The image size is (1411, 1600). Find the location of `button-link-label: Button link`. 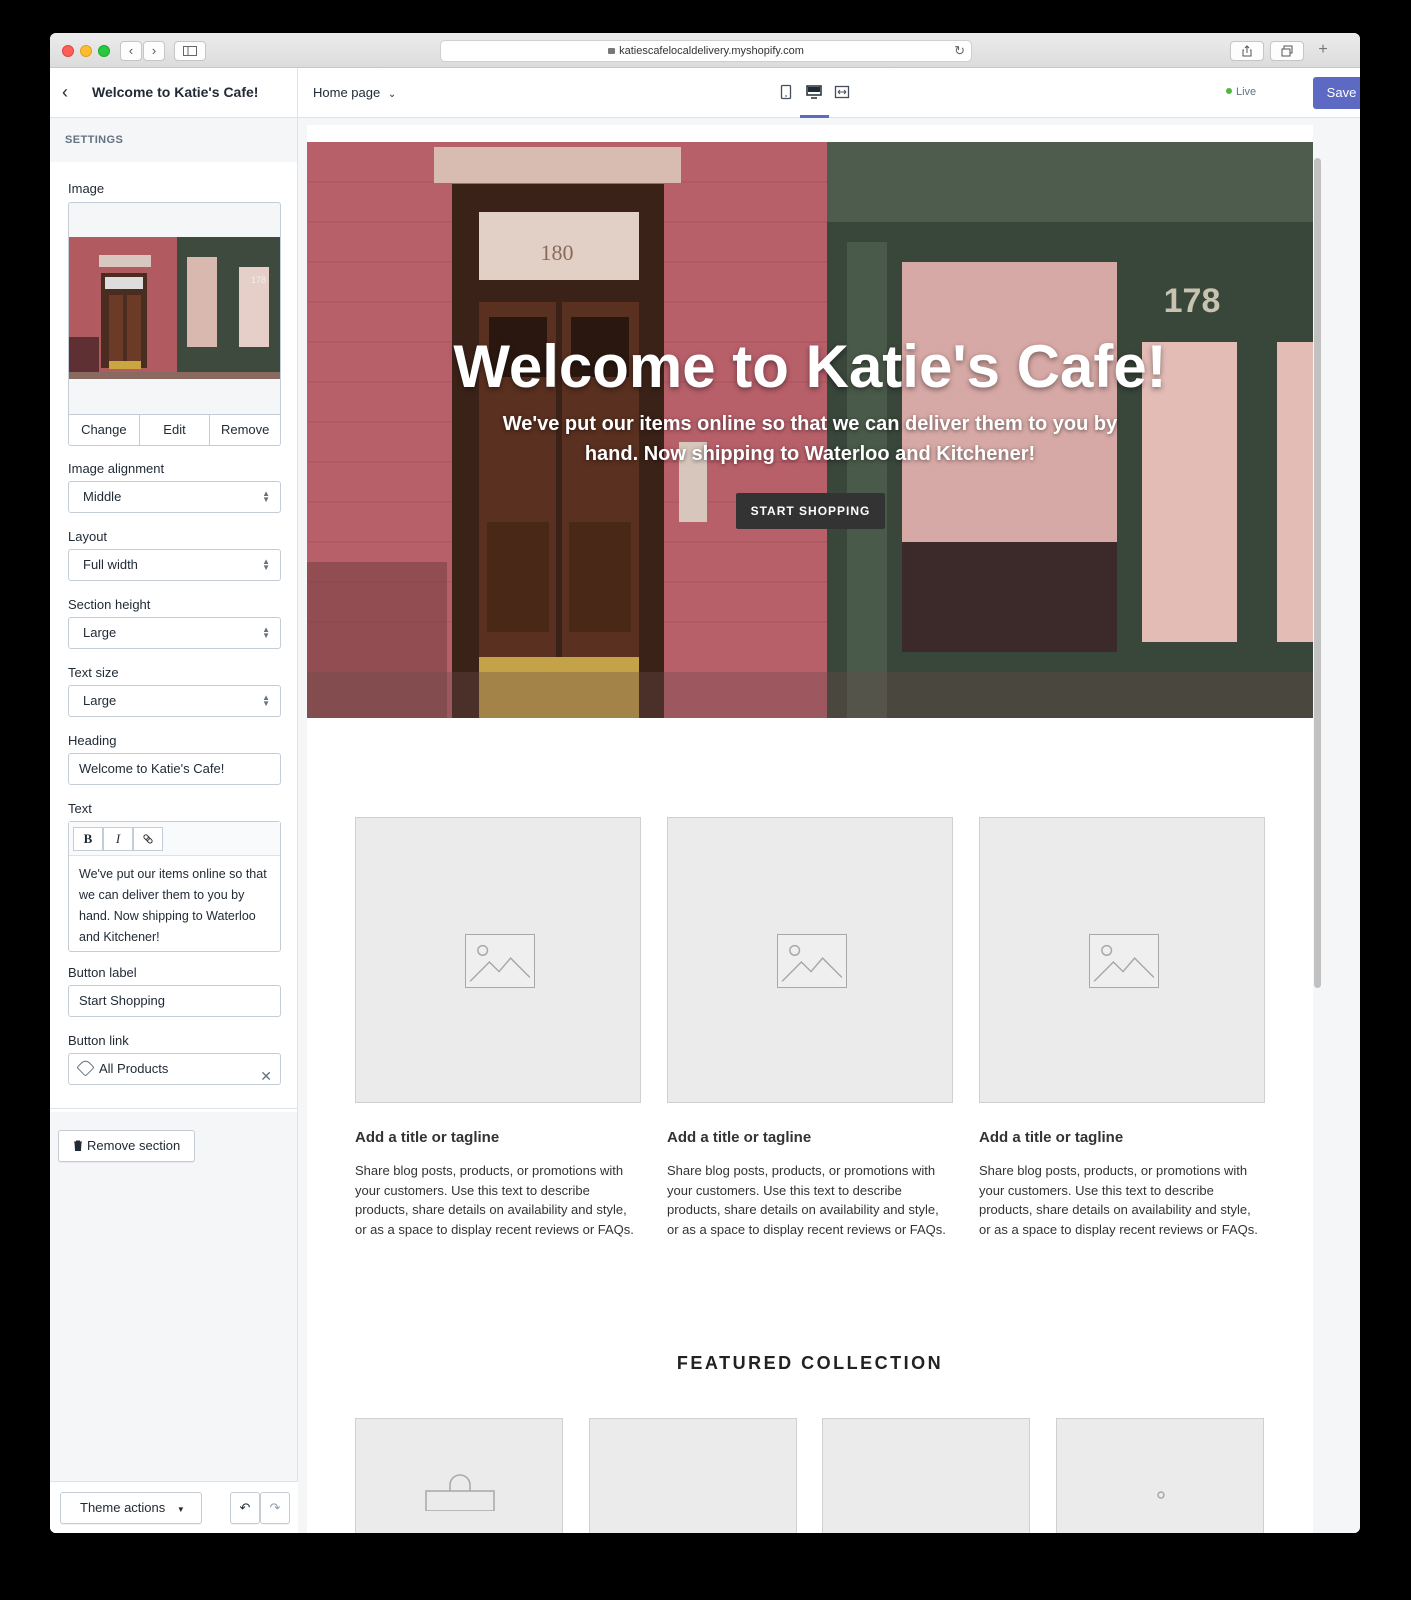

button-link-label: Button link is located at coordinates (98, 1040).